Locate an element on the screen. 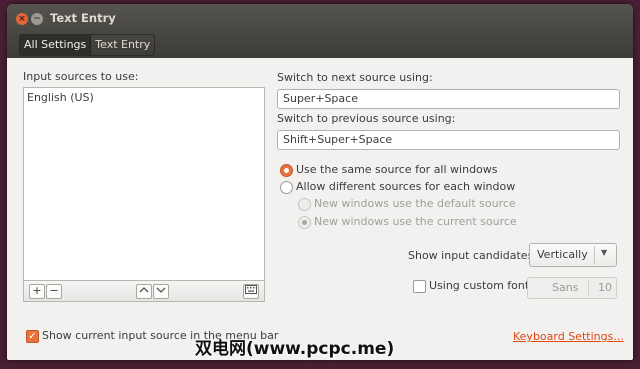 This screenshot has width=640, height=369. current-source-radio is located at coordinates (304, 222).